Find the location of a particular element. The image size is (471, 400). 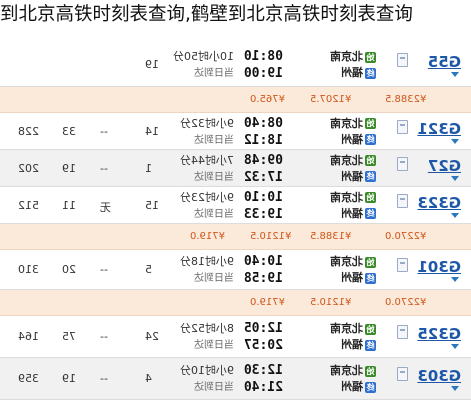

arrive-time: 20:57 is located at coordinates (263, 345).